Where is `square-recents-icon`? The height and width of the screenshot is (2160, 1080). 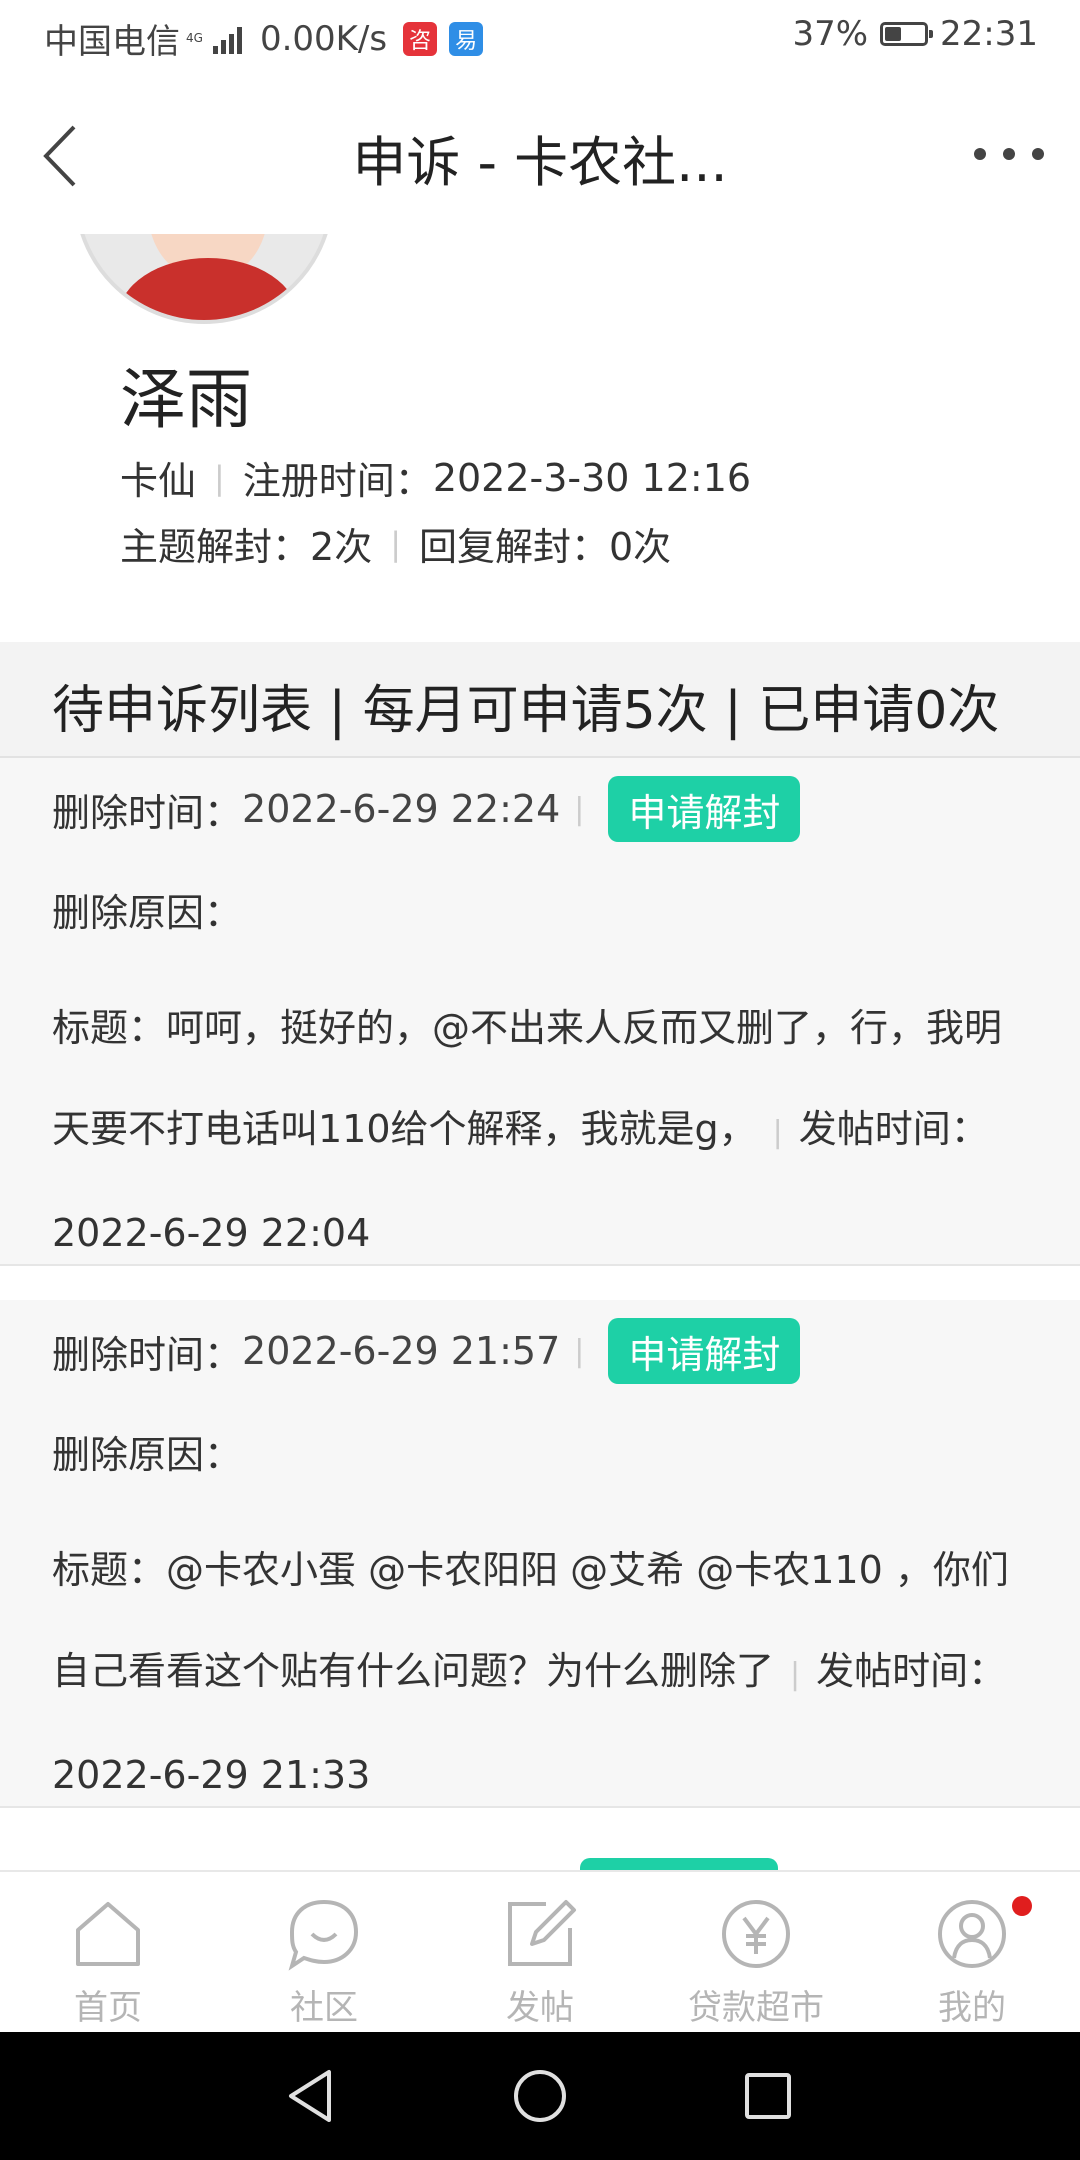
square-recents-icon is located at coordinates (768, 2096).